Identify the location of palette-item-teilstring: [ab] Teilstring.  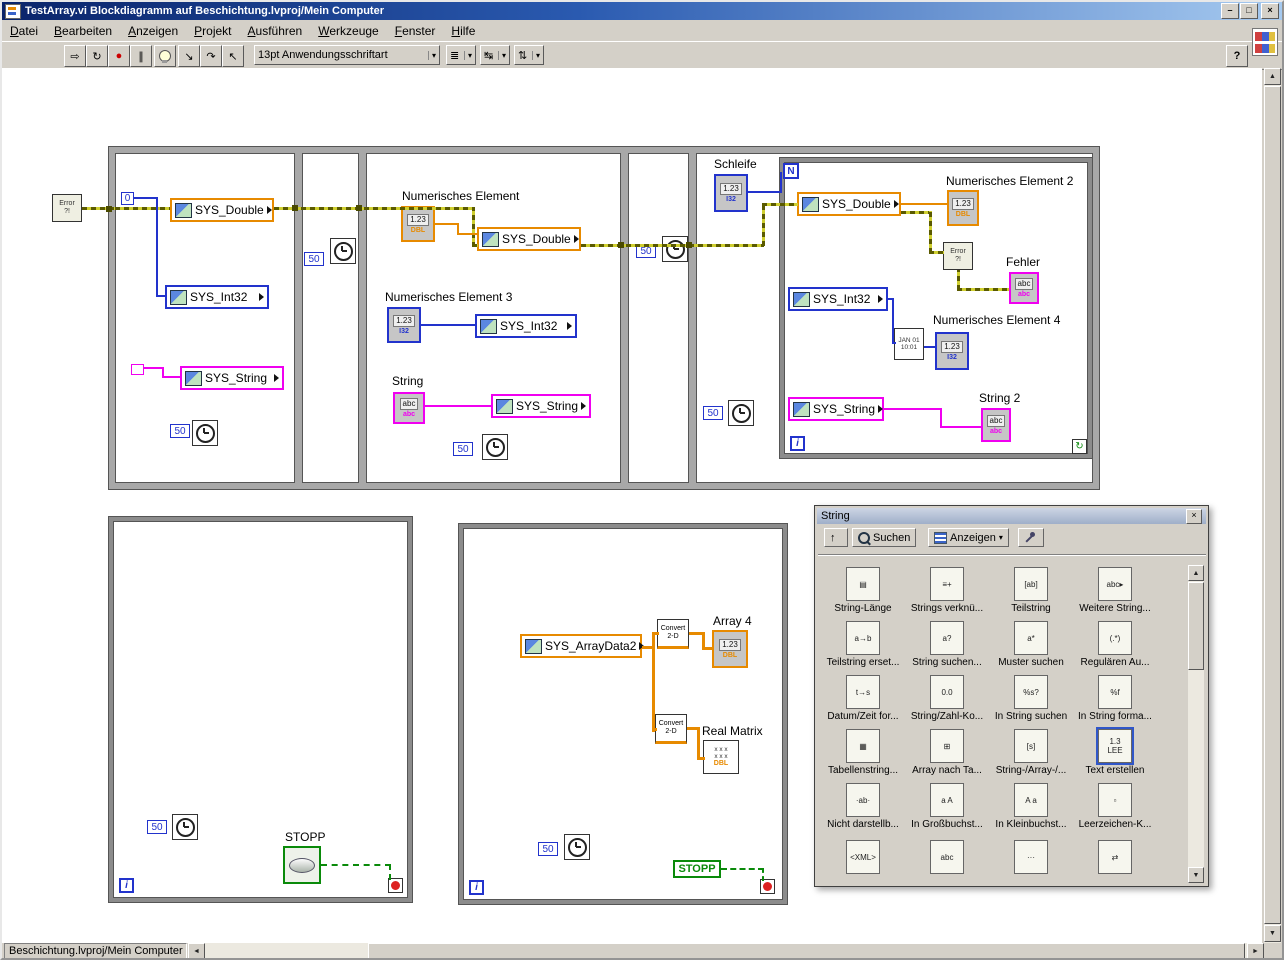
(1031, 590).